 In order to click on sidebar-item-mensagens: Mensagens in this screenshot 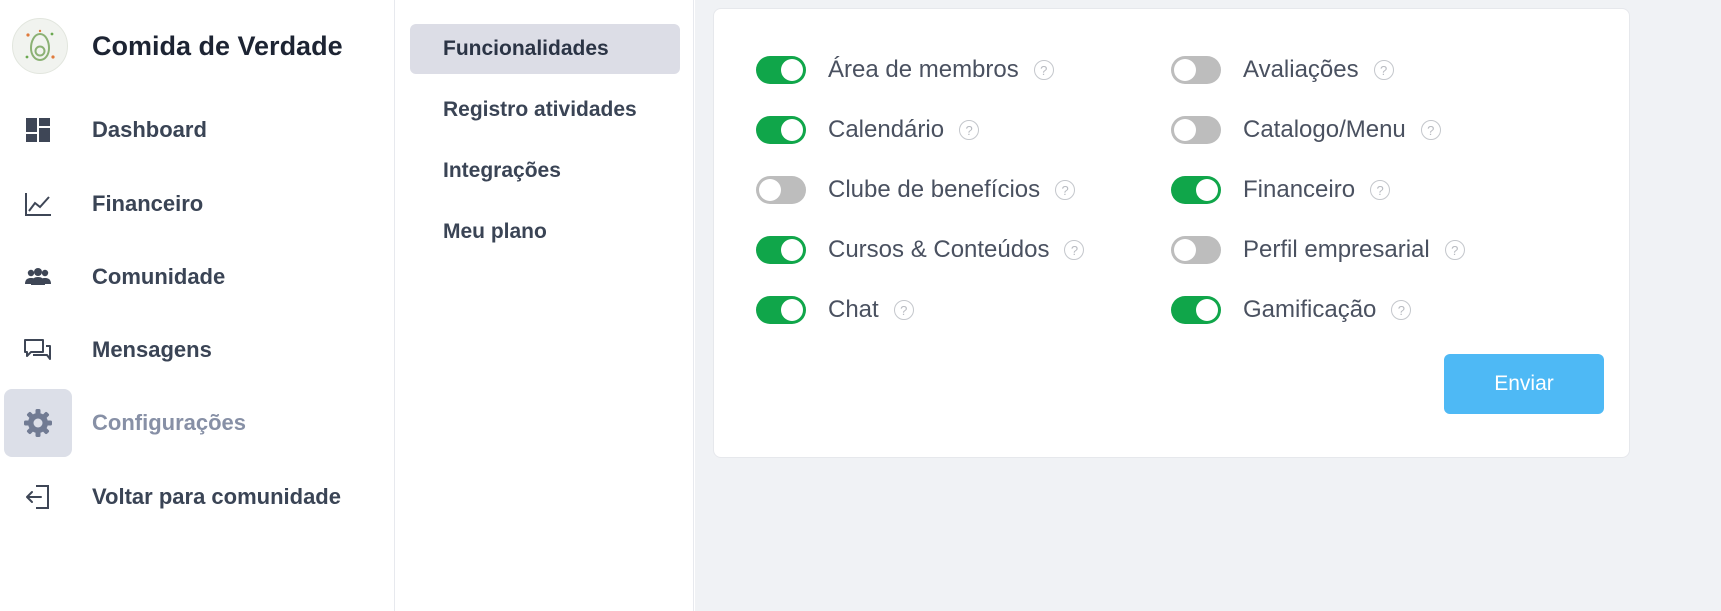, I will do `click(152, 350)`.